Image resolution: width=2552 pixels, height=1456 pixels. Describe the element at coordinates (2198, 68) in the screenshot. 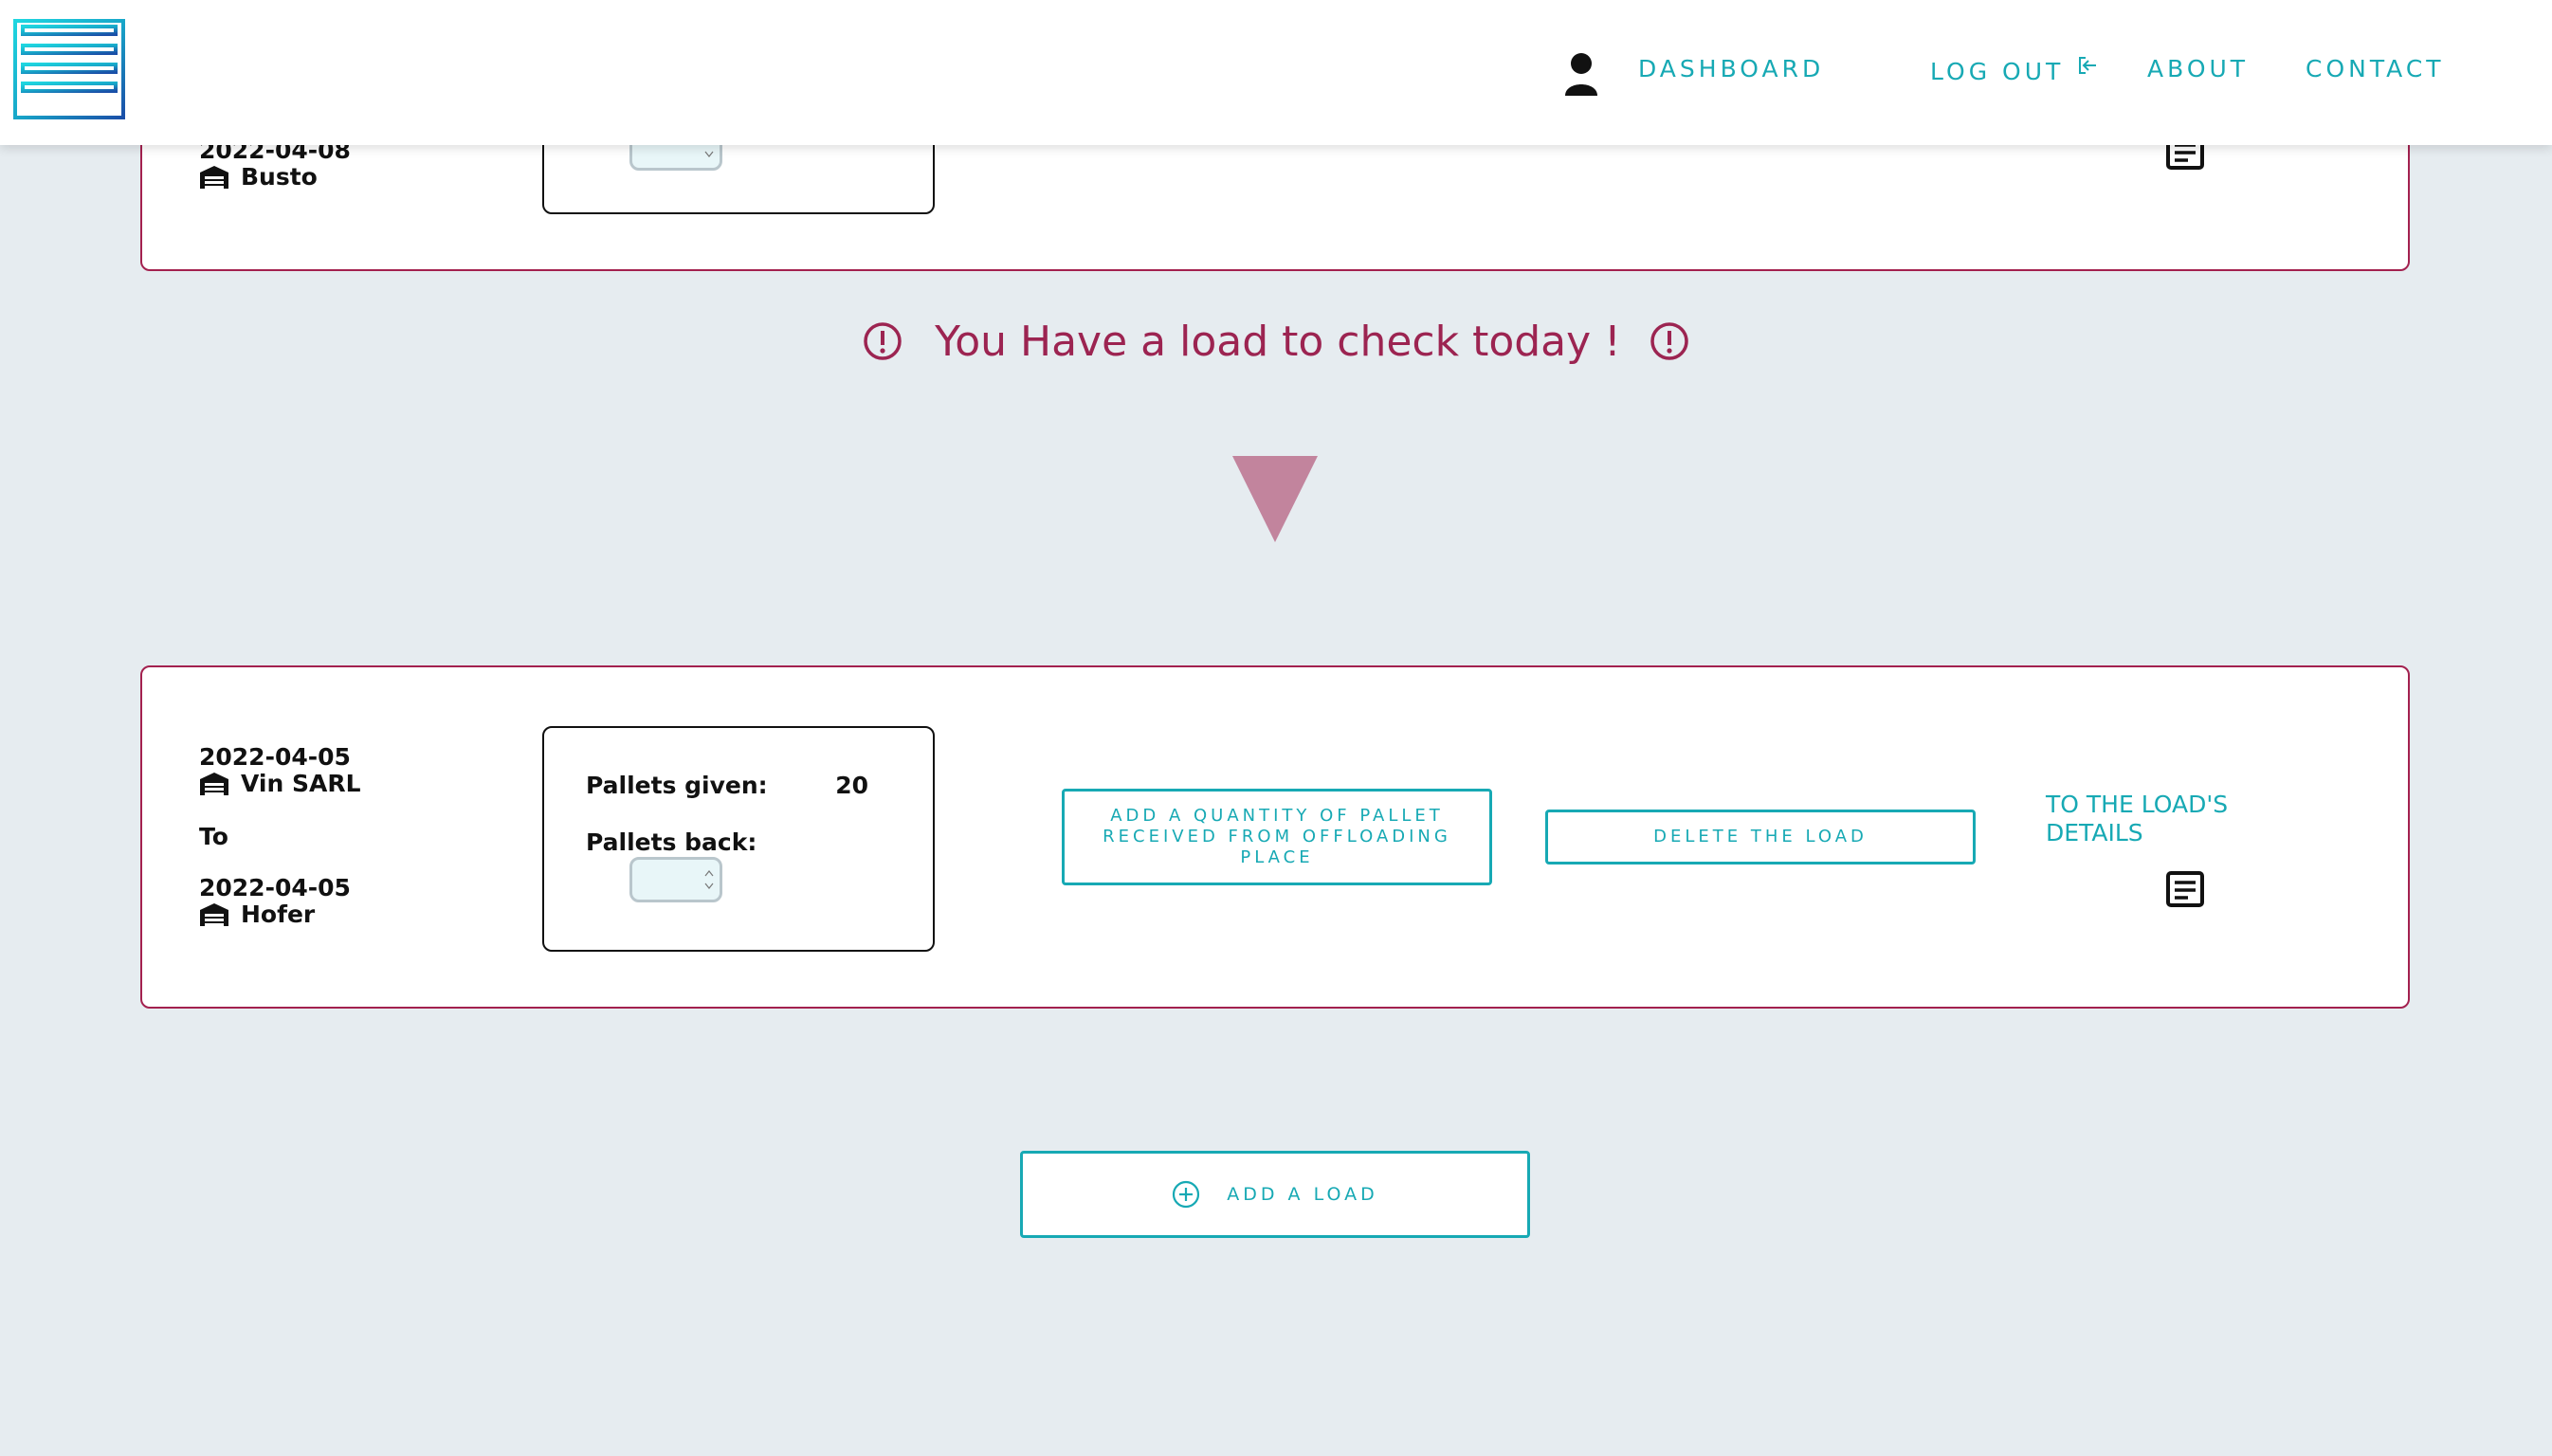

I see `nav-about-link: ABOUT` at that location.